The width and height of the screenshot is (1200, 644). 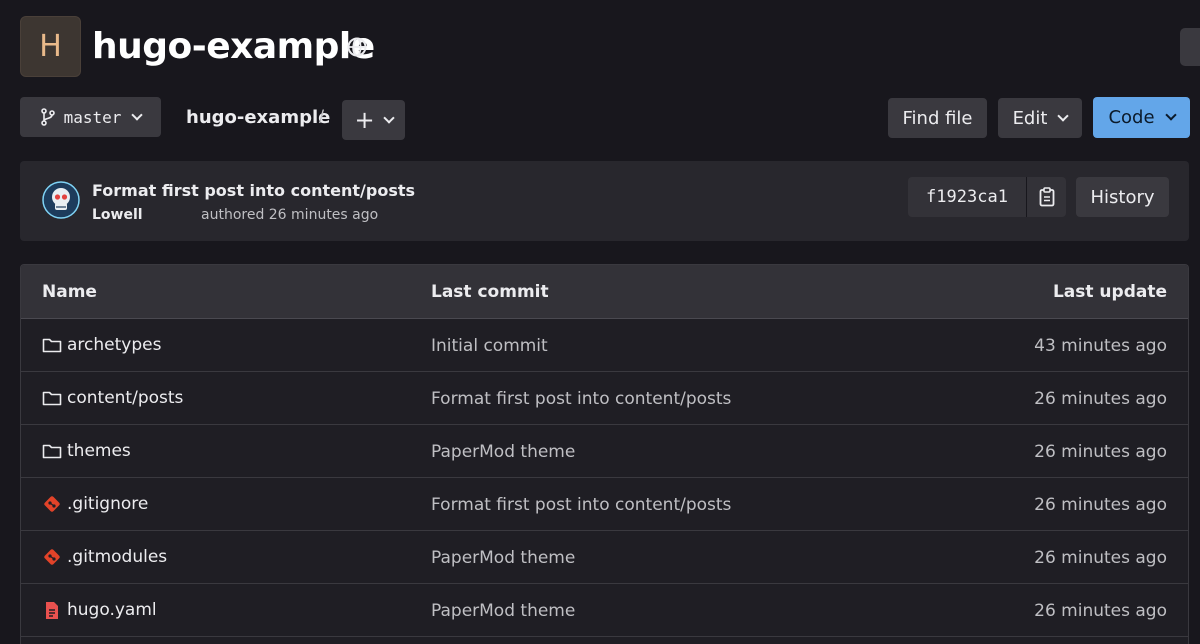 What do you see at coordinates (357, 47) in the screenshot?
I see `globe-icon` at bounding box center [357, 47].